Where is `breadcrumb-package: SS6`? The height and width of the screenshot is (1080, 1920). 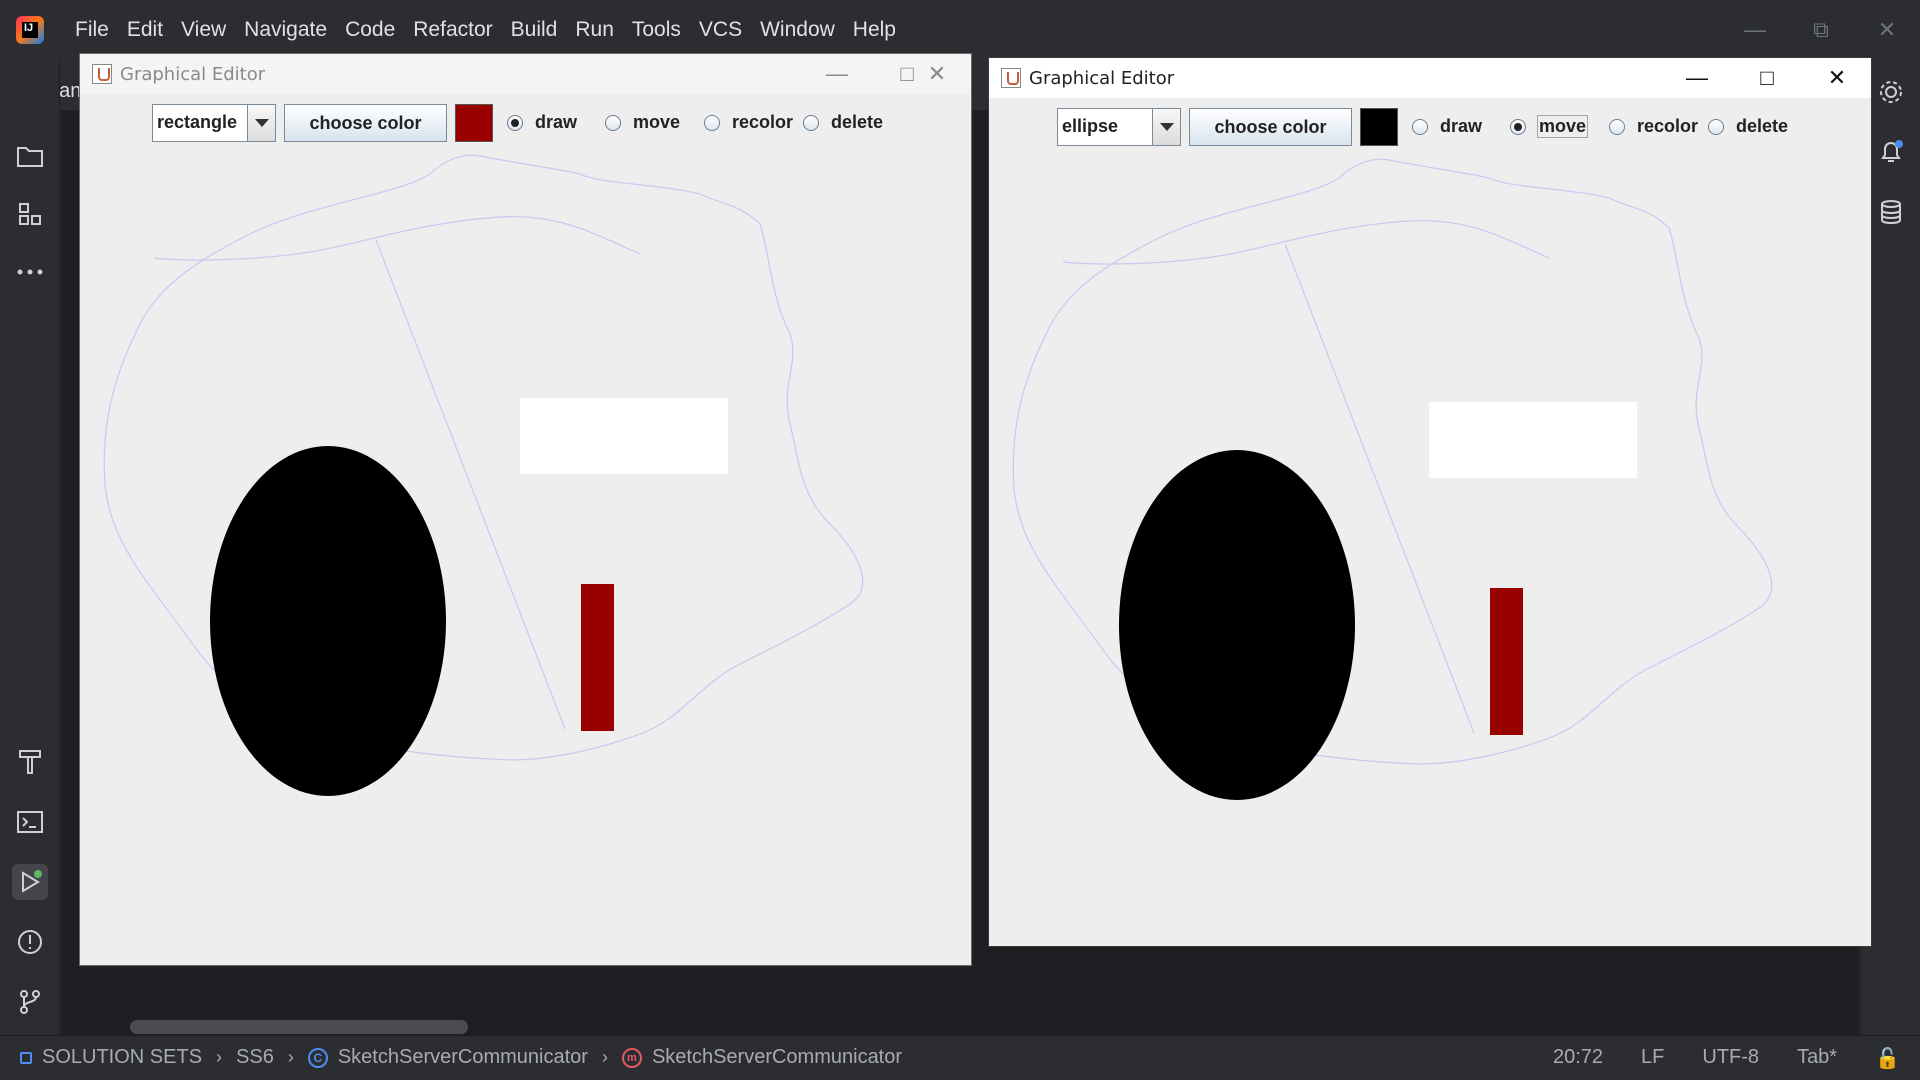
breadcrumb-package: SS6 is located at coordinates (255, 1057).